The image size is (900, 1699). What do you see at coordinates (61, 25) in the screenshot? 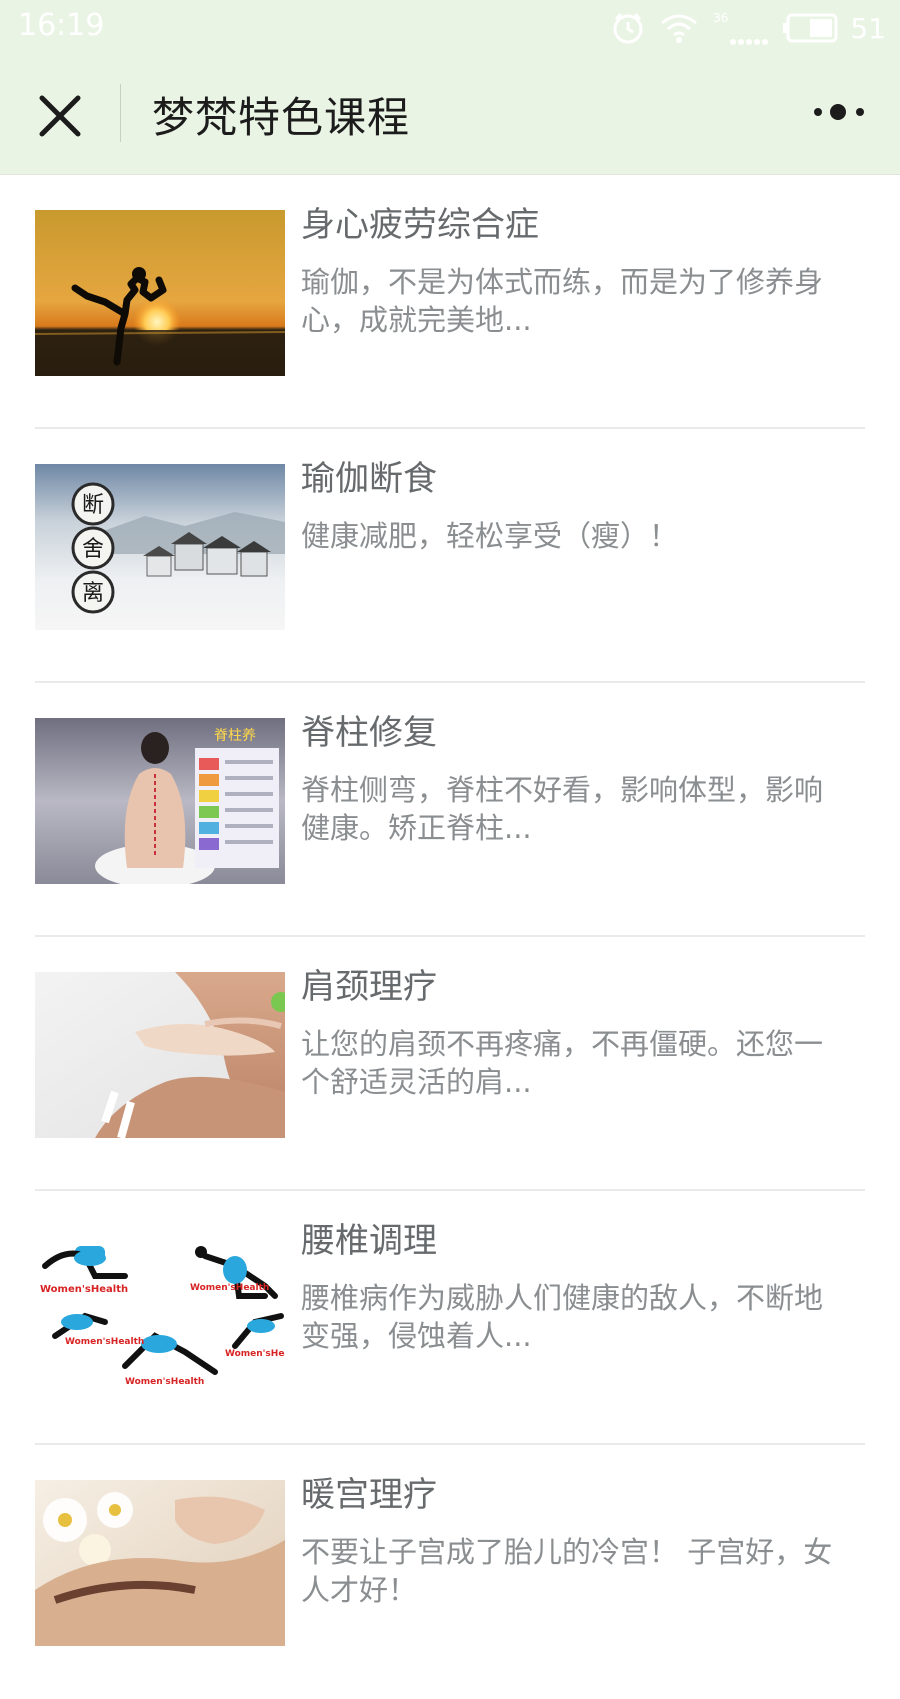
I see `status-time: 16:19` at bounding box center [61, 25].